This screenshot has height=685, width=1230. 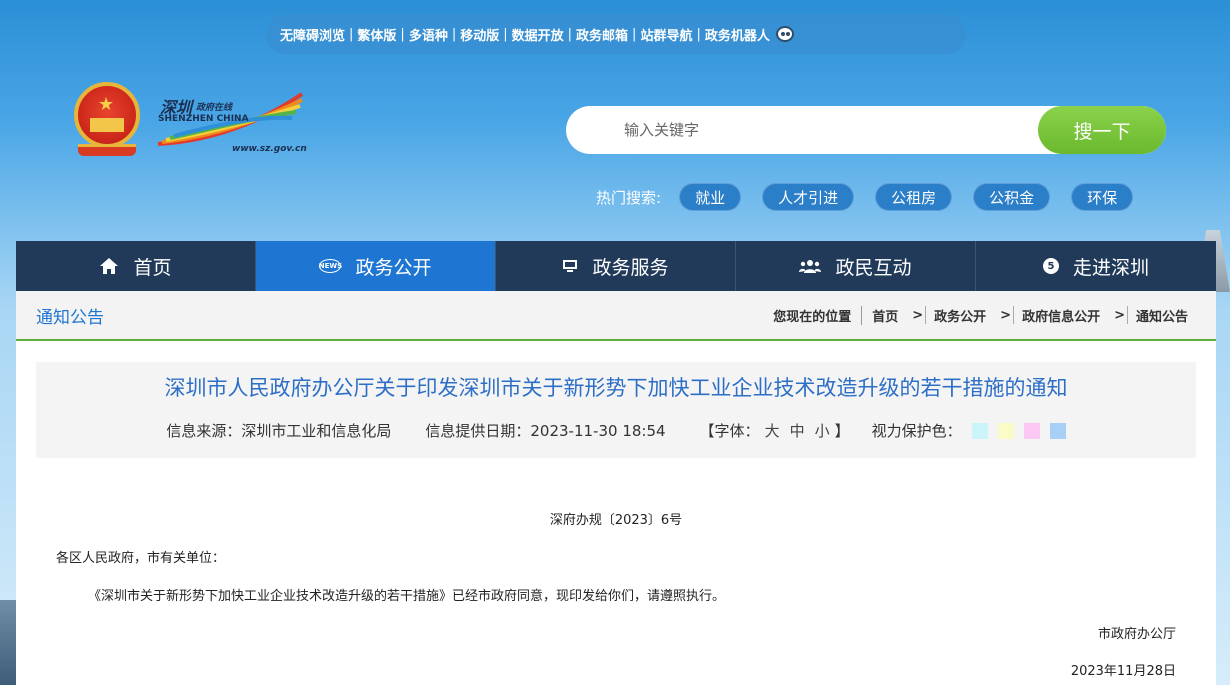 I want to click on section-title: 通知公告, so click(x=70, y=317).